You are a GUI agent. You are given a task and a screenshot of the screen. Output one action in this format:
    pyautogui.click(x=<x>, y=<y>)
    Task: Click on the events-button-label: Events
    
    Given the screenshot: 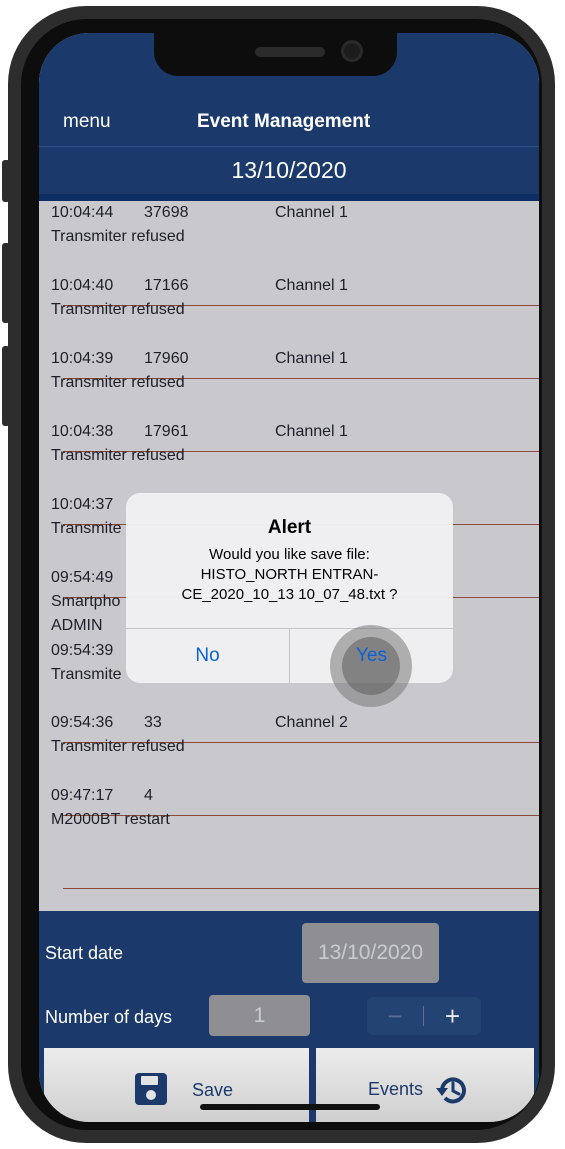 What is the action you would take?
    pyautogui.click(x=396, y=1089)
    